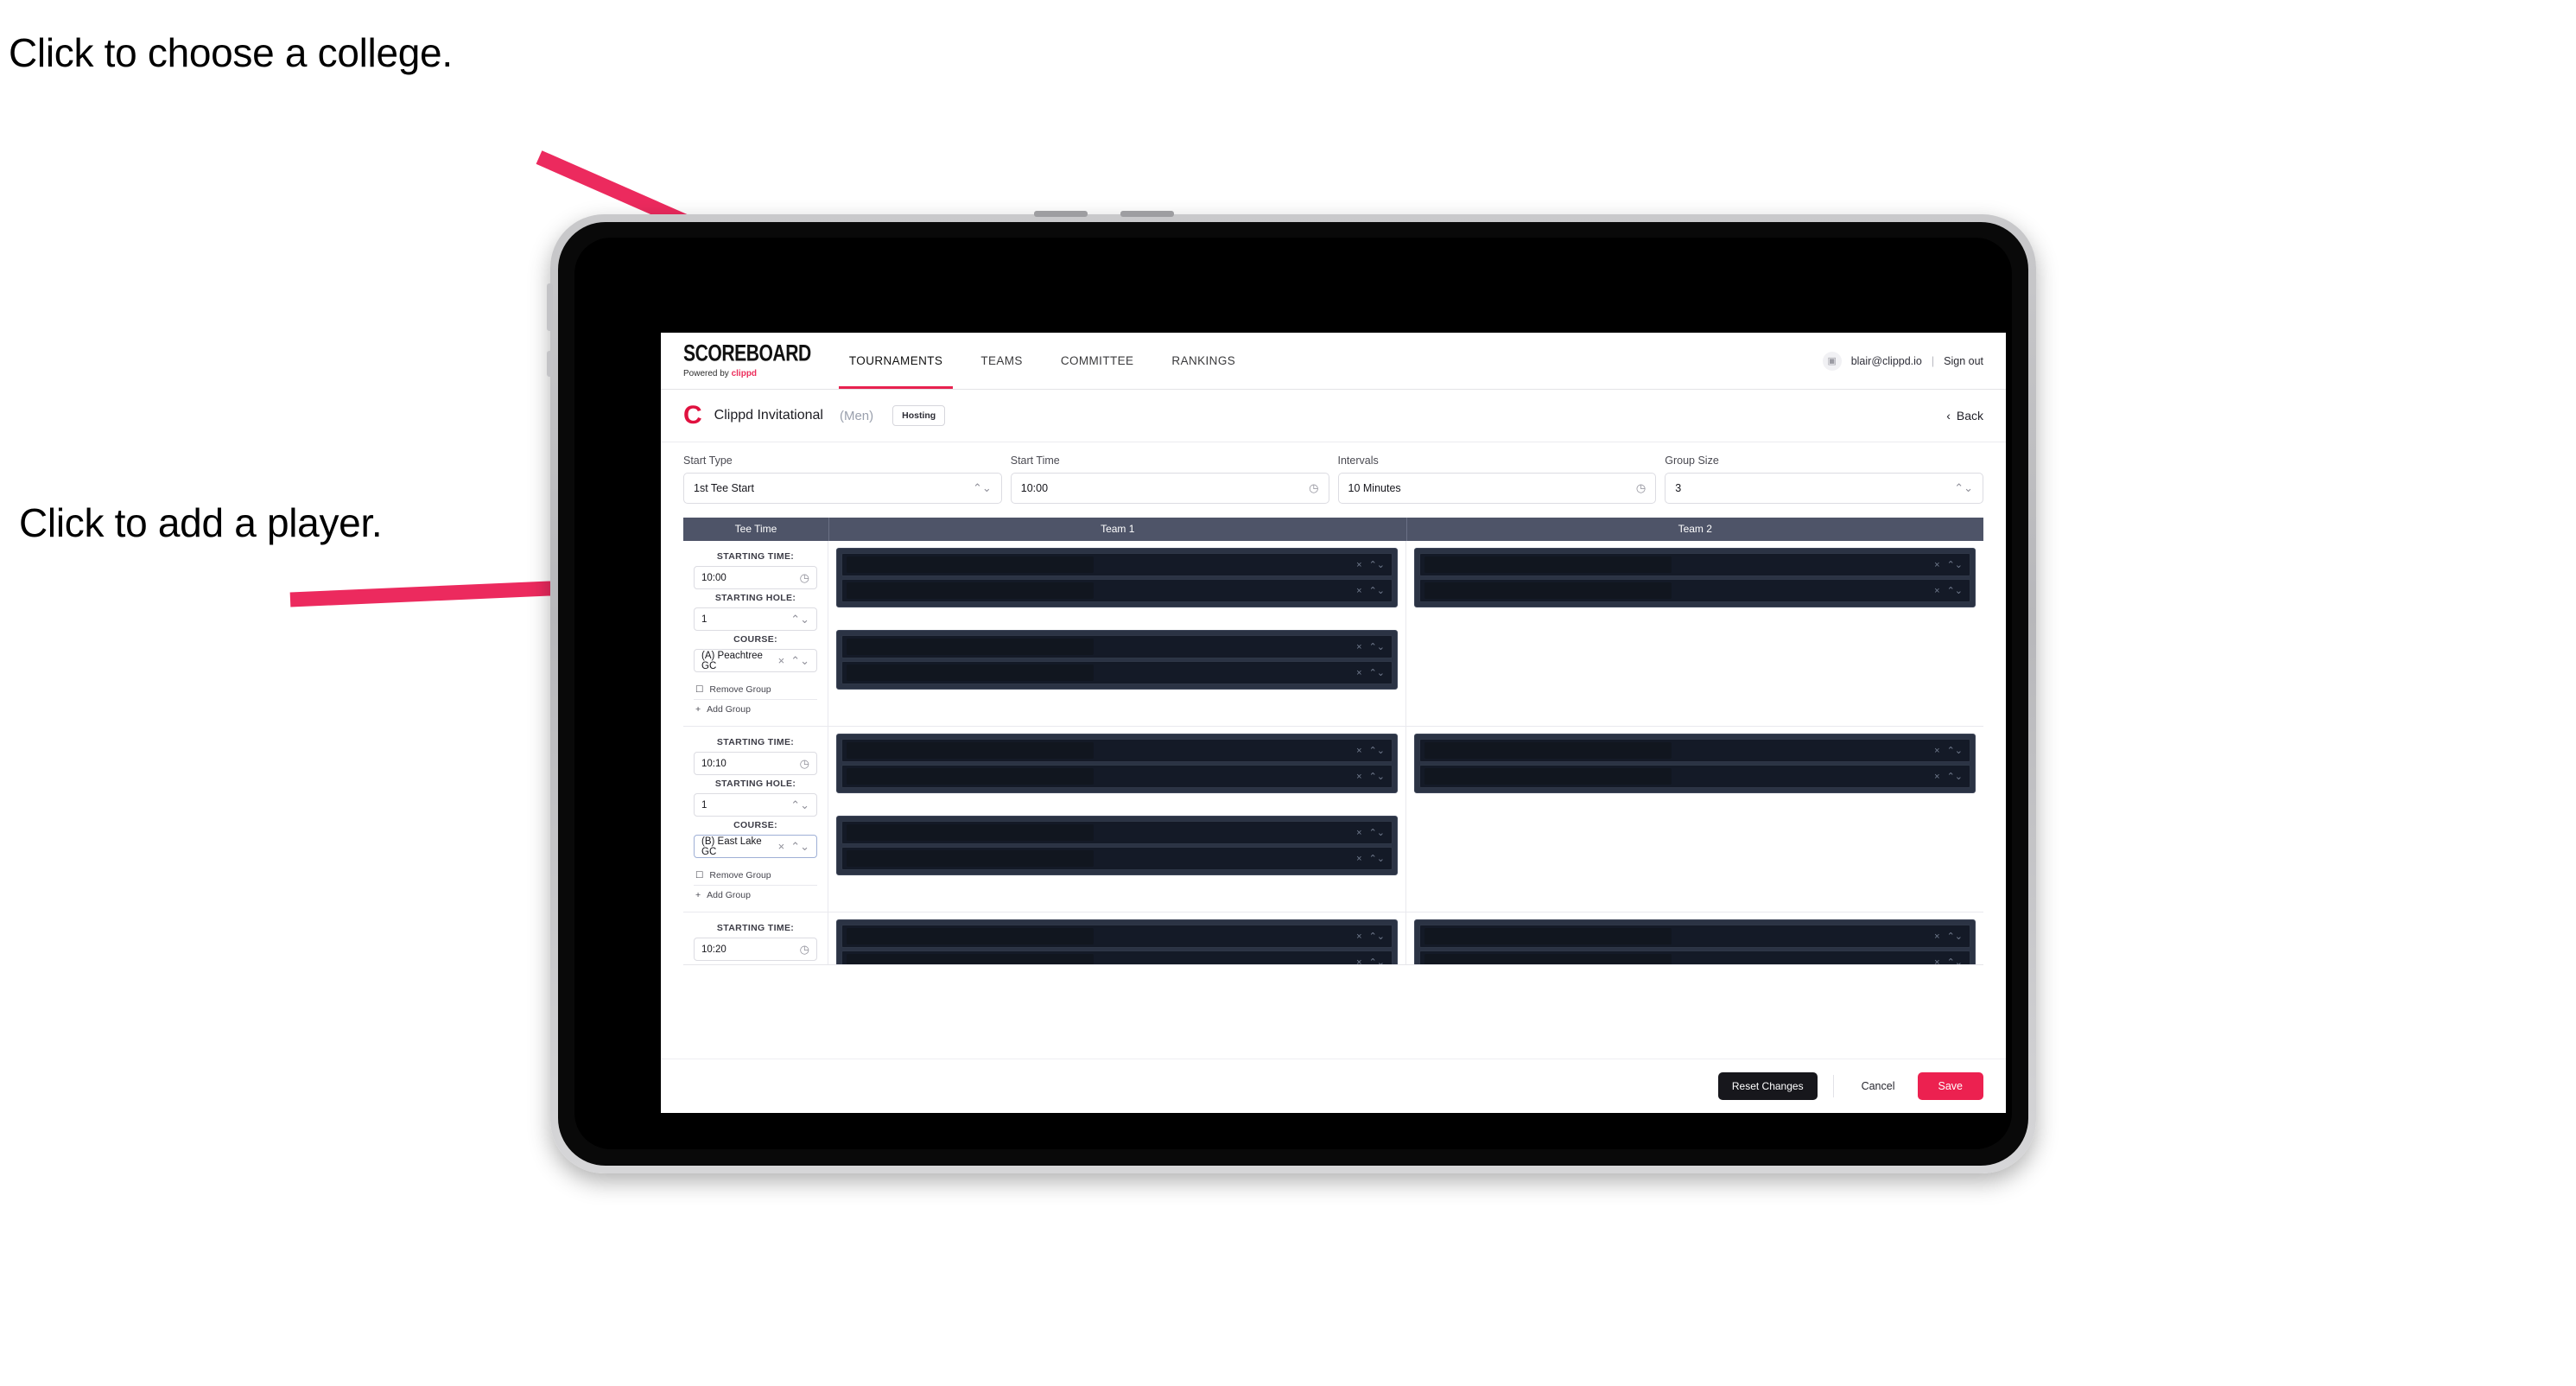  Describe the element at coordinates (895, 361) in the screenshot. I see `nav-item-tournaments: TOURNAMENTS` at that location.